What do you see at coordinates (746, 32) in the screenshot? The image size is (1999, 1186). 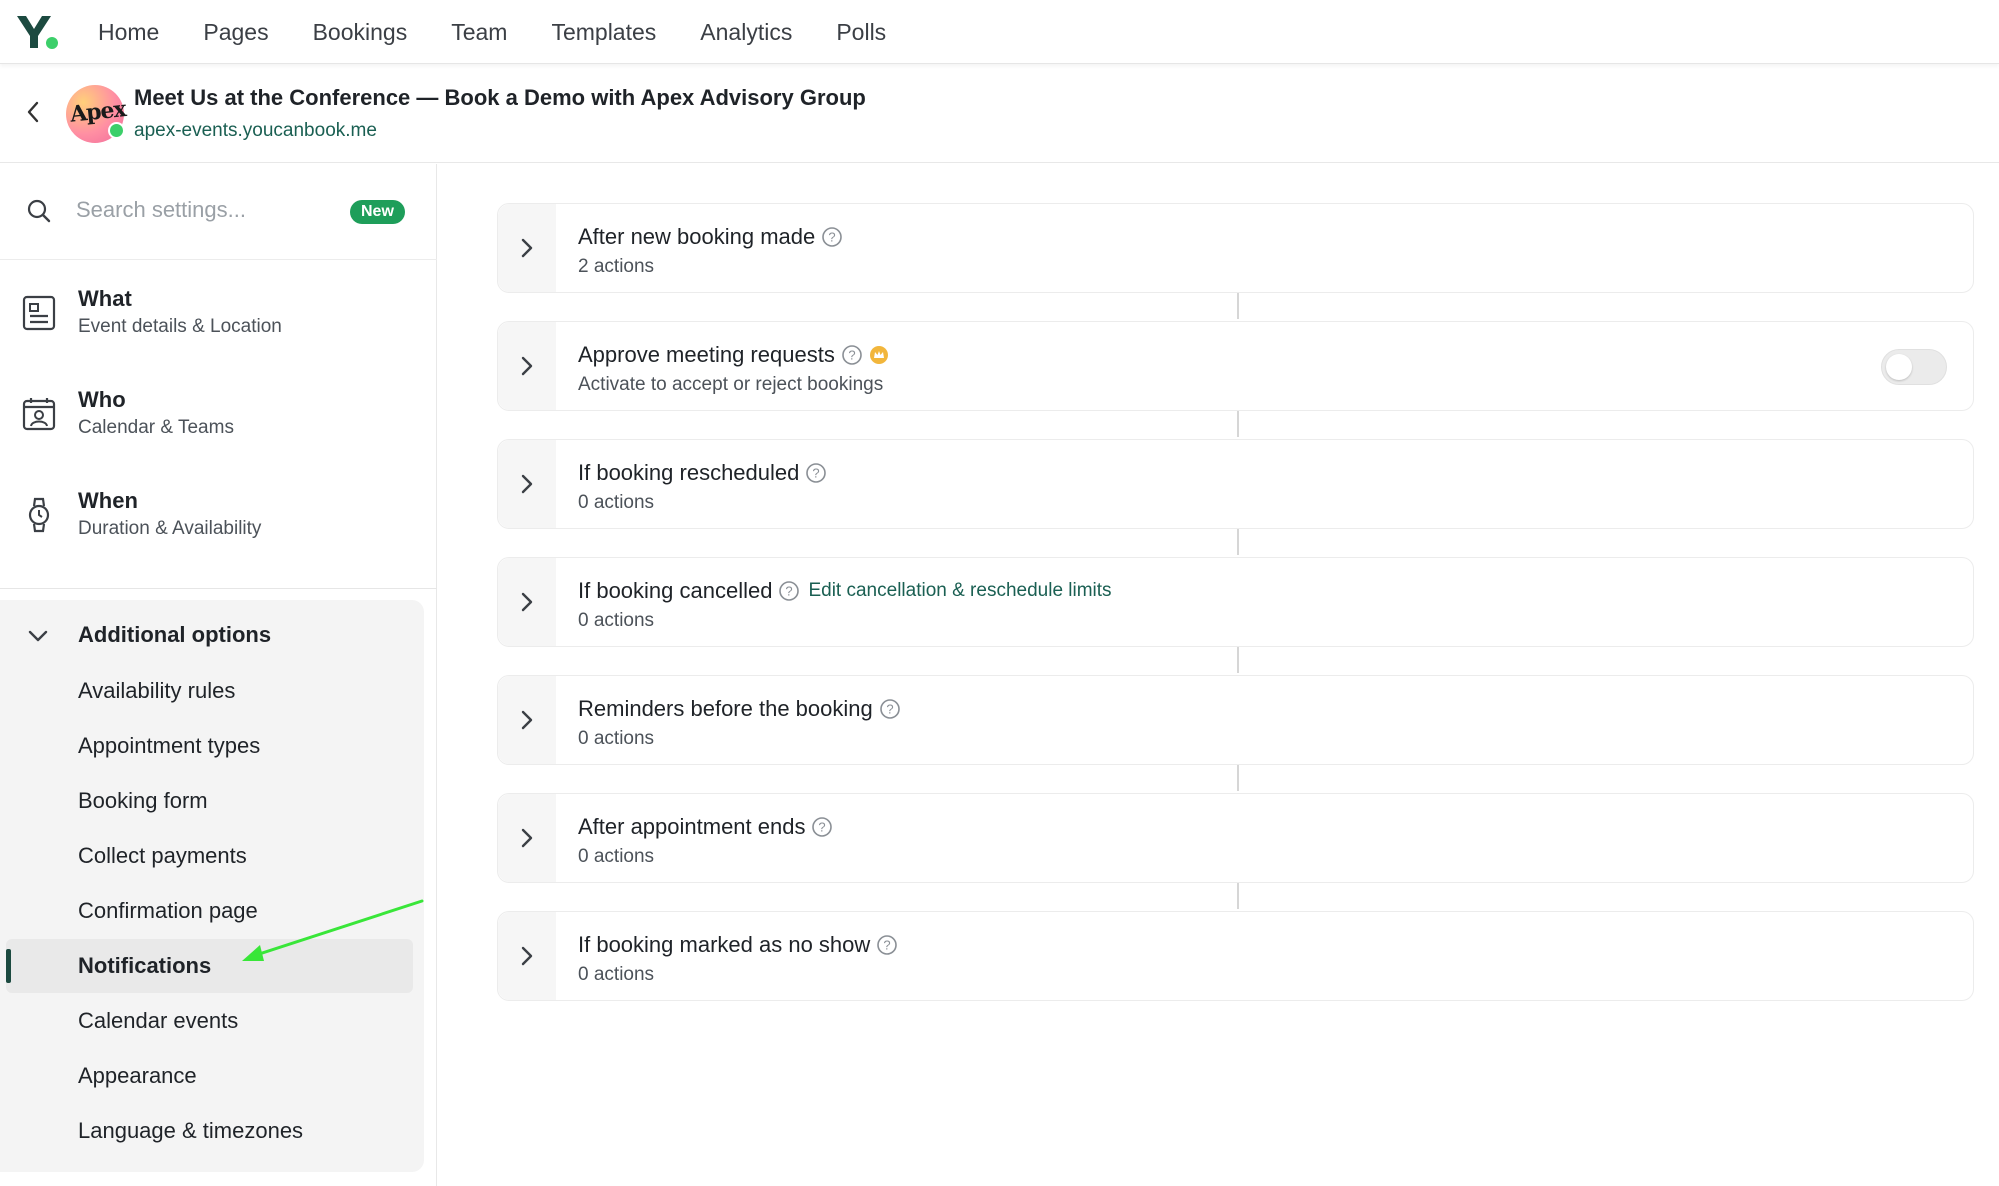 I see `nav-analytics: Analytics` at bounding box center [746, 32].